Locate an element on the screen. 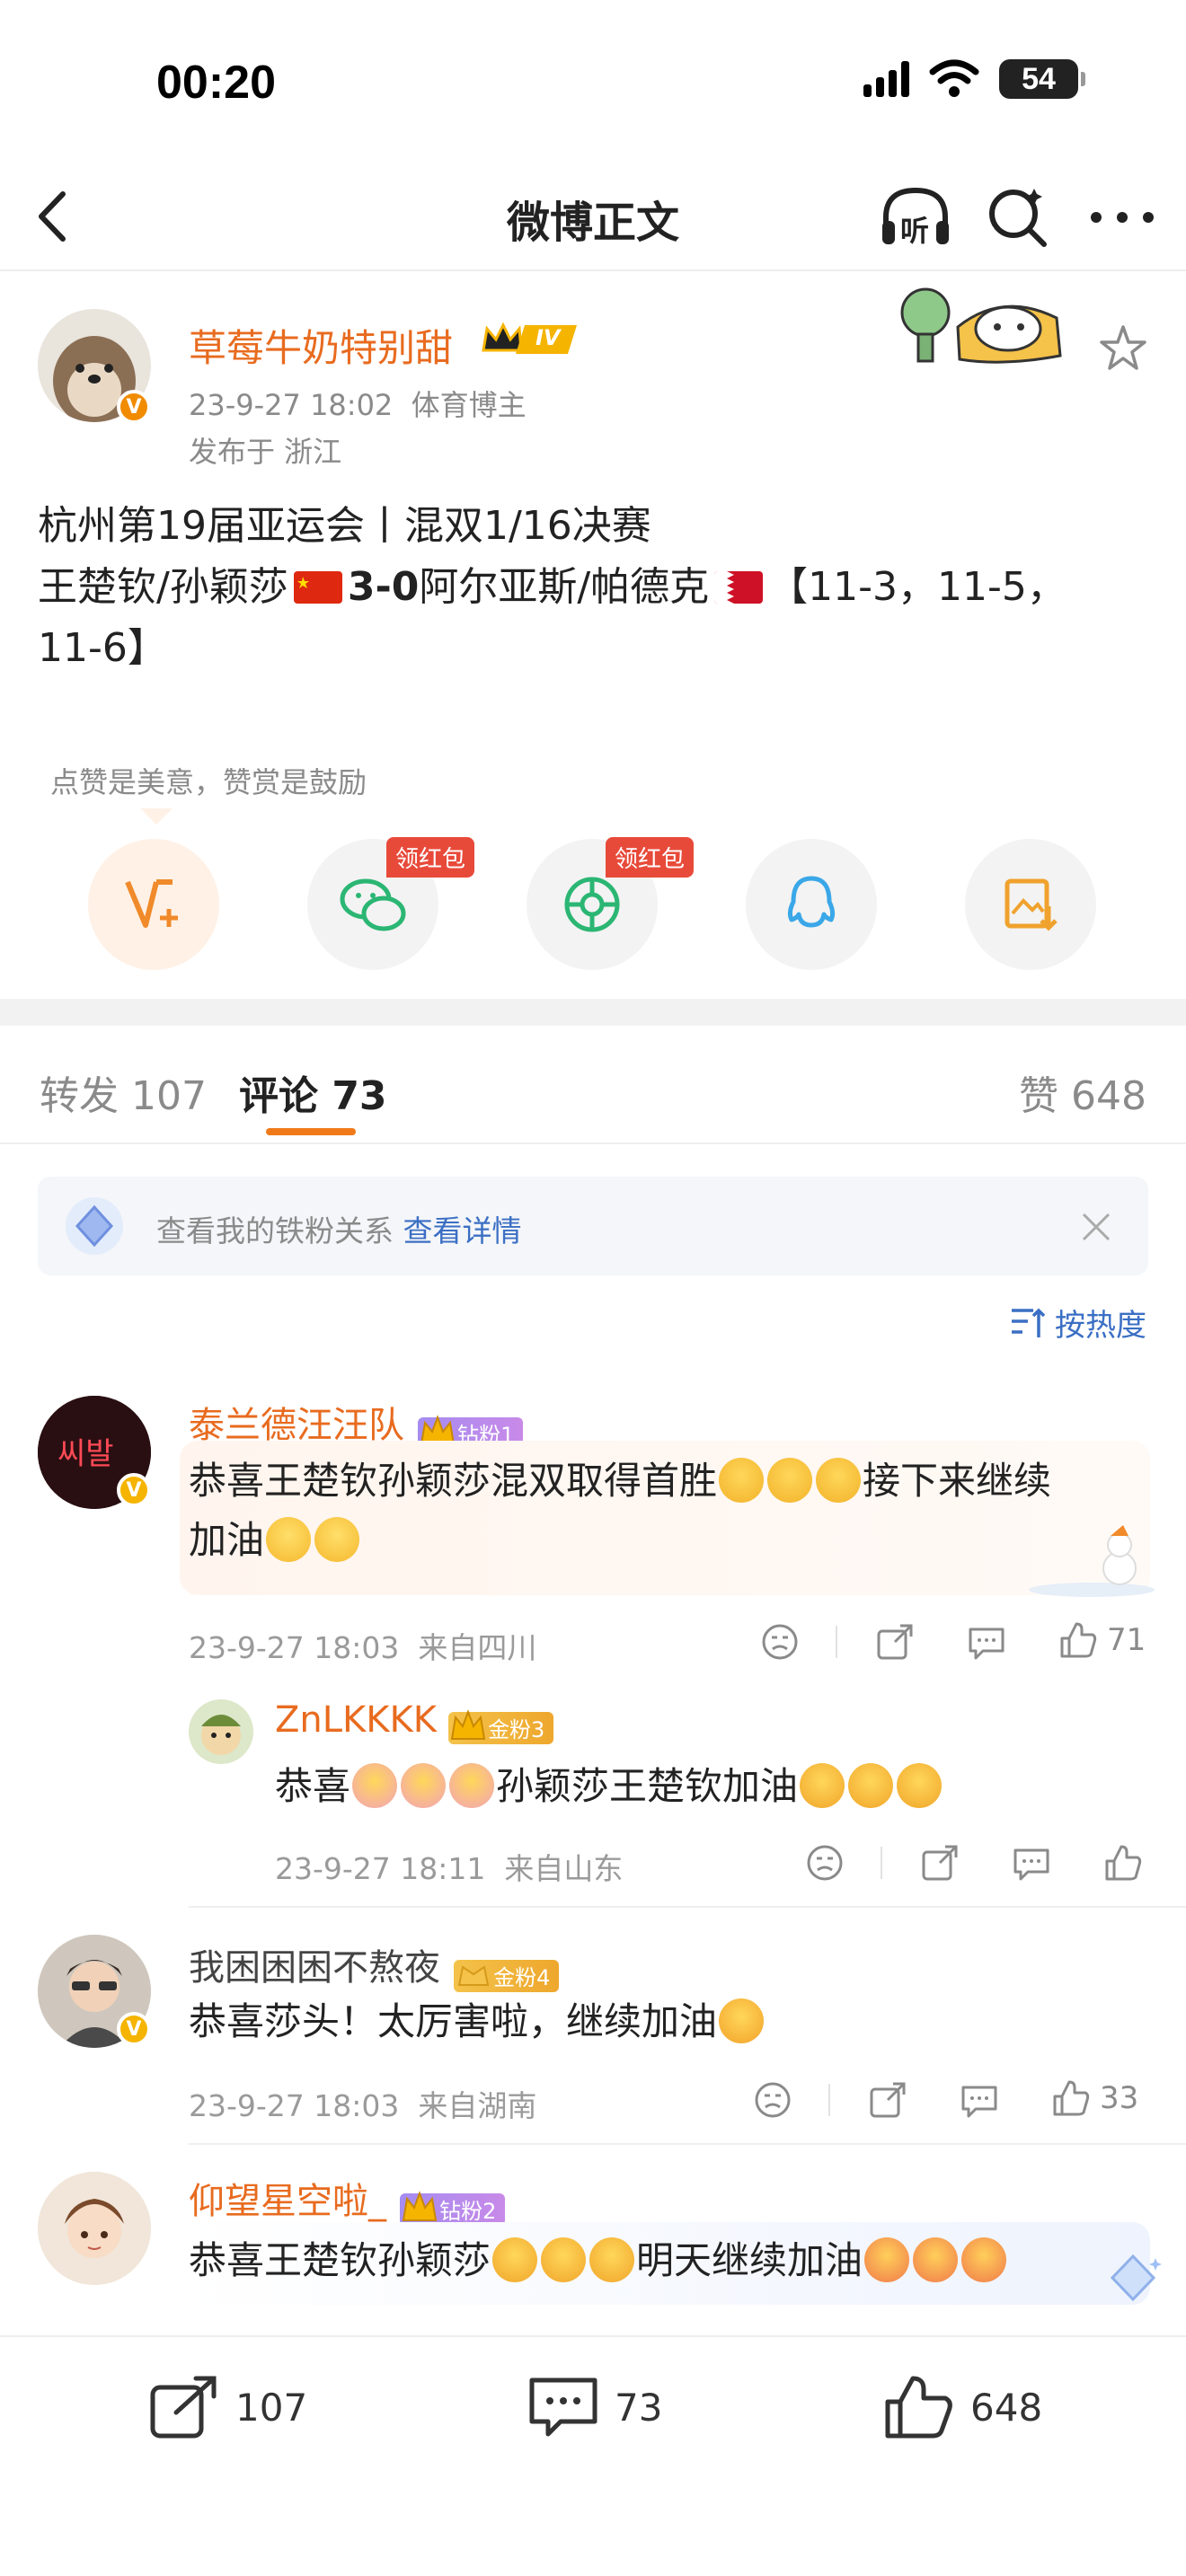 The image size is (1186, 2576). comment-text: 恭喜王楚钦孙颖莎 明天继续加油 is located at coordinates (665, 2260).